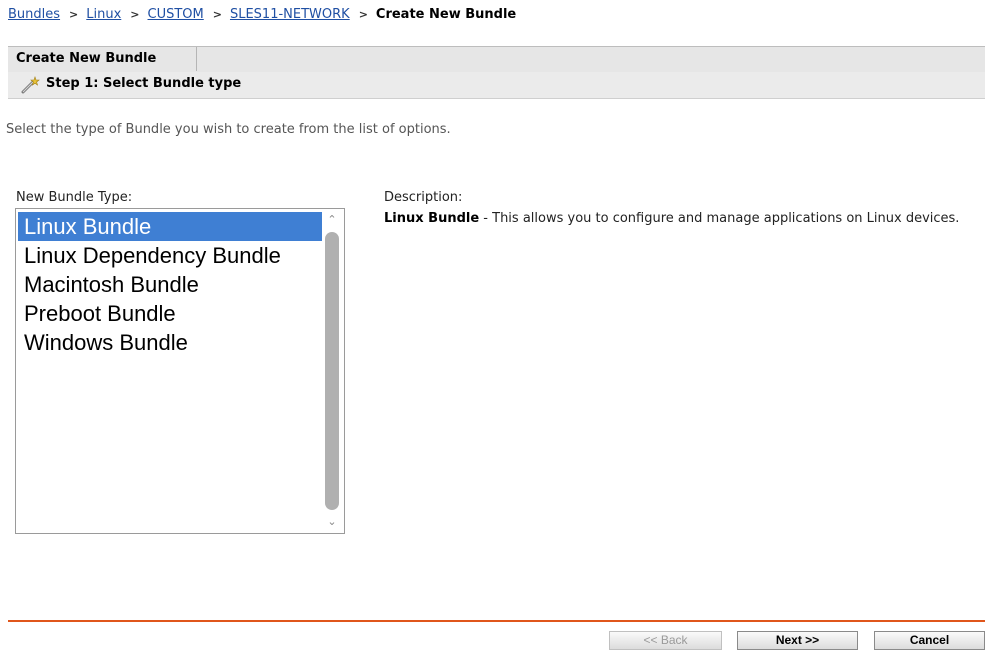  I want to click on breadcrumb-sles11-network-link: SLES11-NETWORK, so click(290, 14).